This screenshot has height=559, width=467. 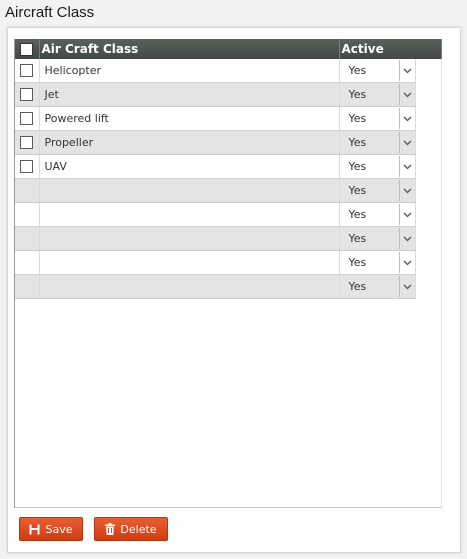 I want to click on aircraft-class-cell: UAV, so click(x=189, y=166).